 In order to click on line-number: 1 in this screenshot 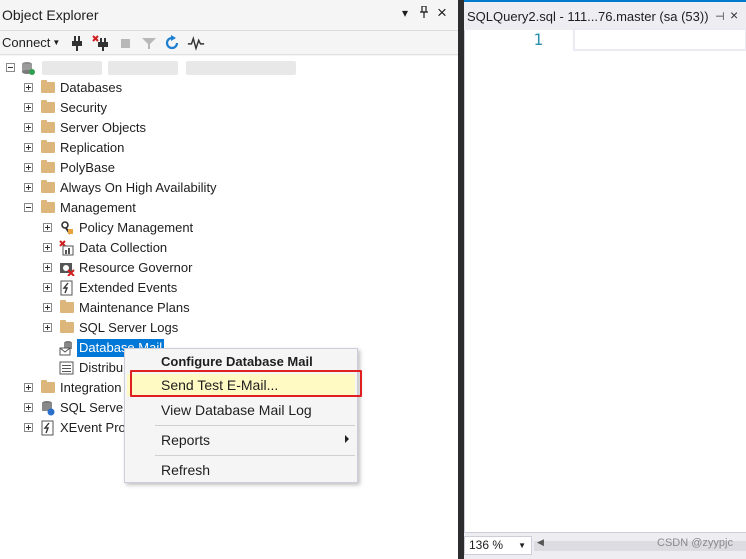, I will do `click(538, 39)`.